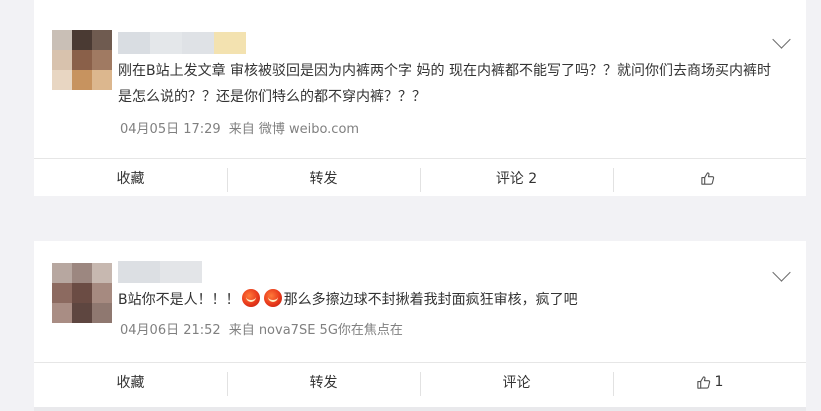  I want to click on post-meta: 04月06日 21:52 来自 nova7SE 5G你在焦点在, so click(261, 328).